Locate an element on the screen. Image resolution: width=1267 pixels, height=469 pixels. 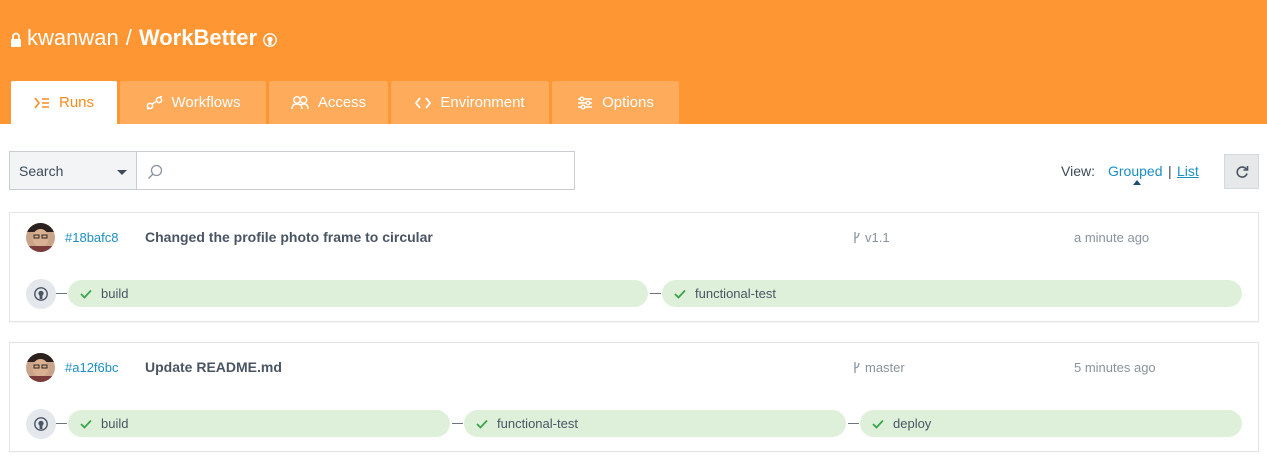
access-icon is located at coordinates (300, 103).